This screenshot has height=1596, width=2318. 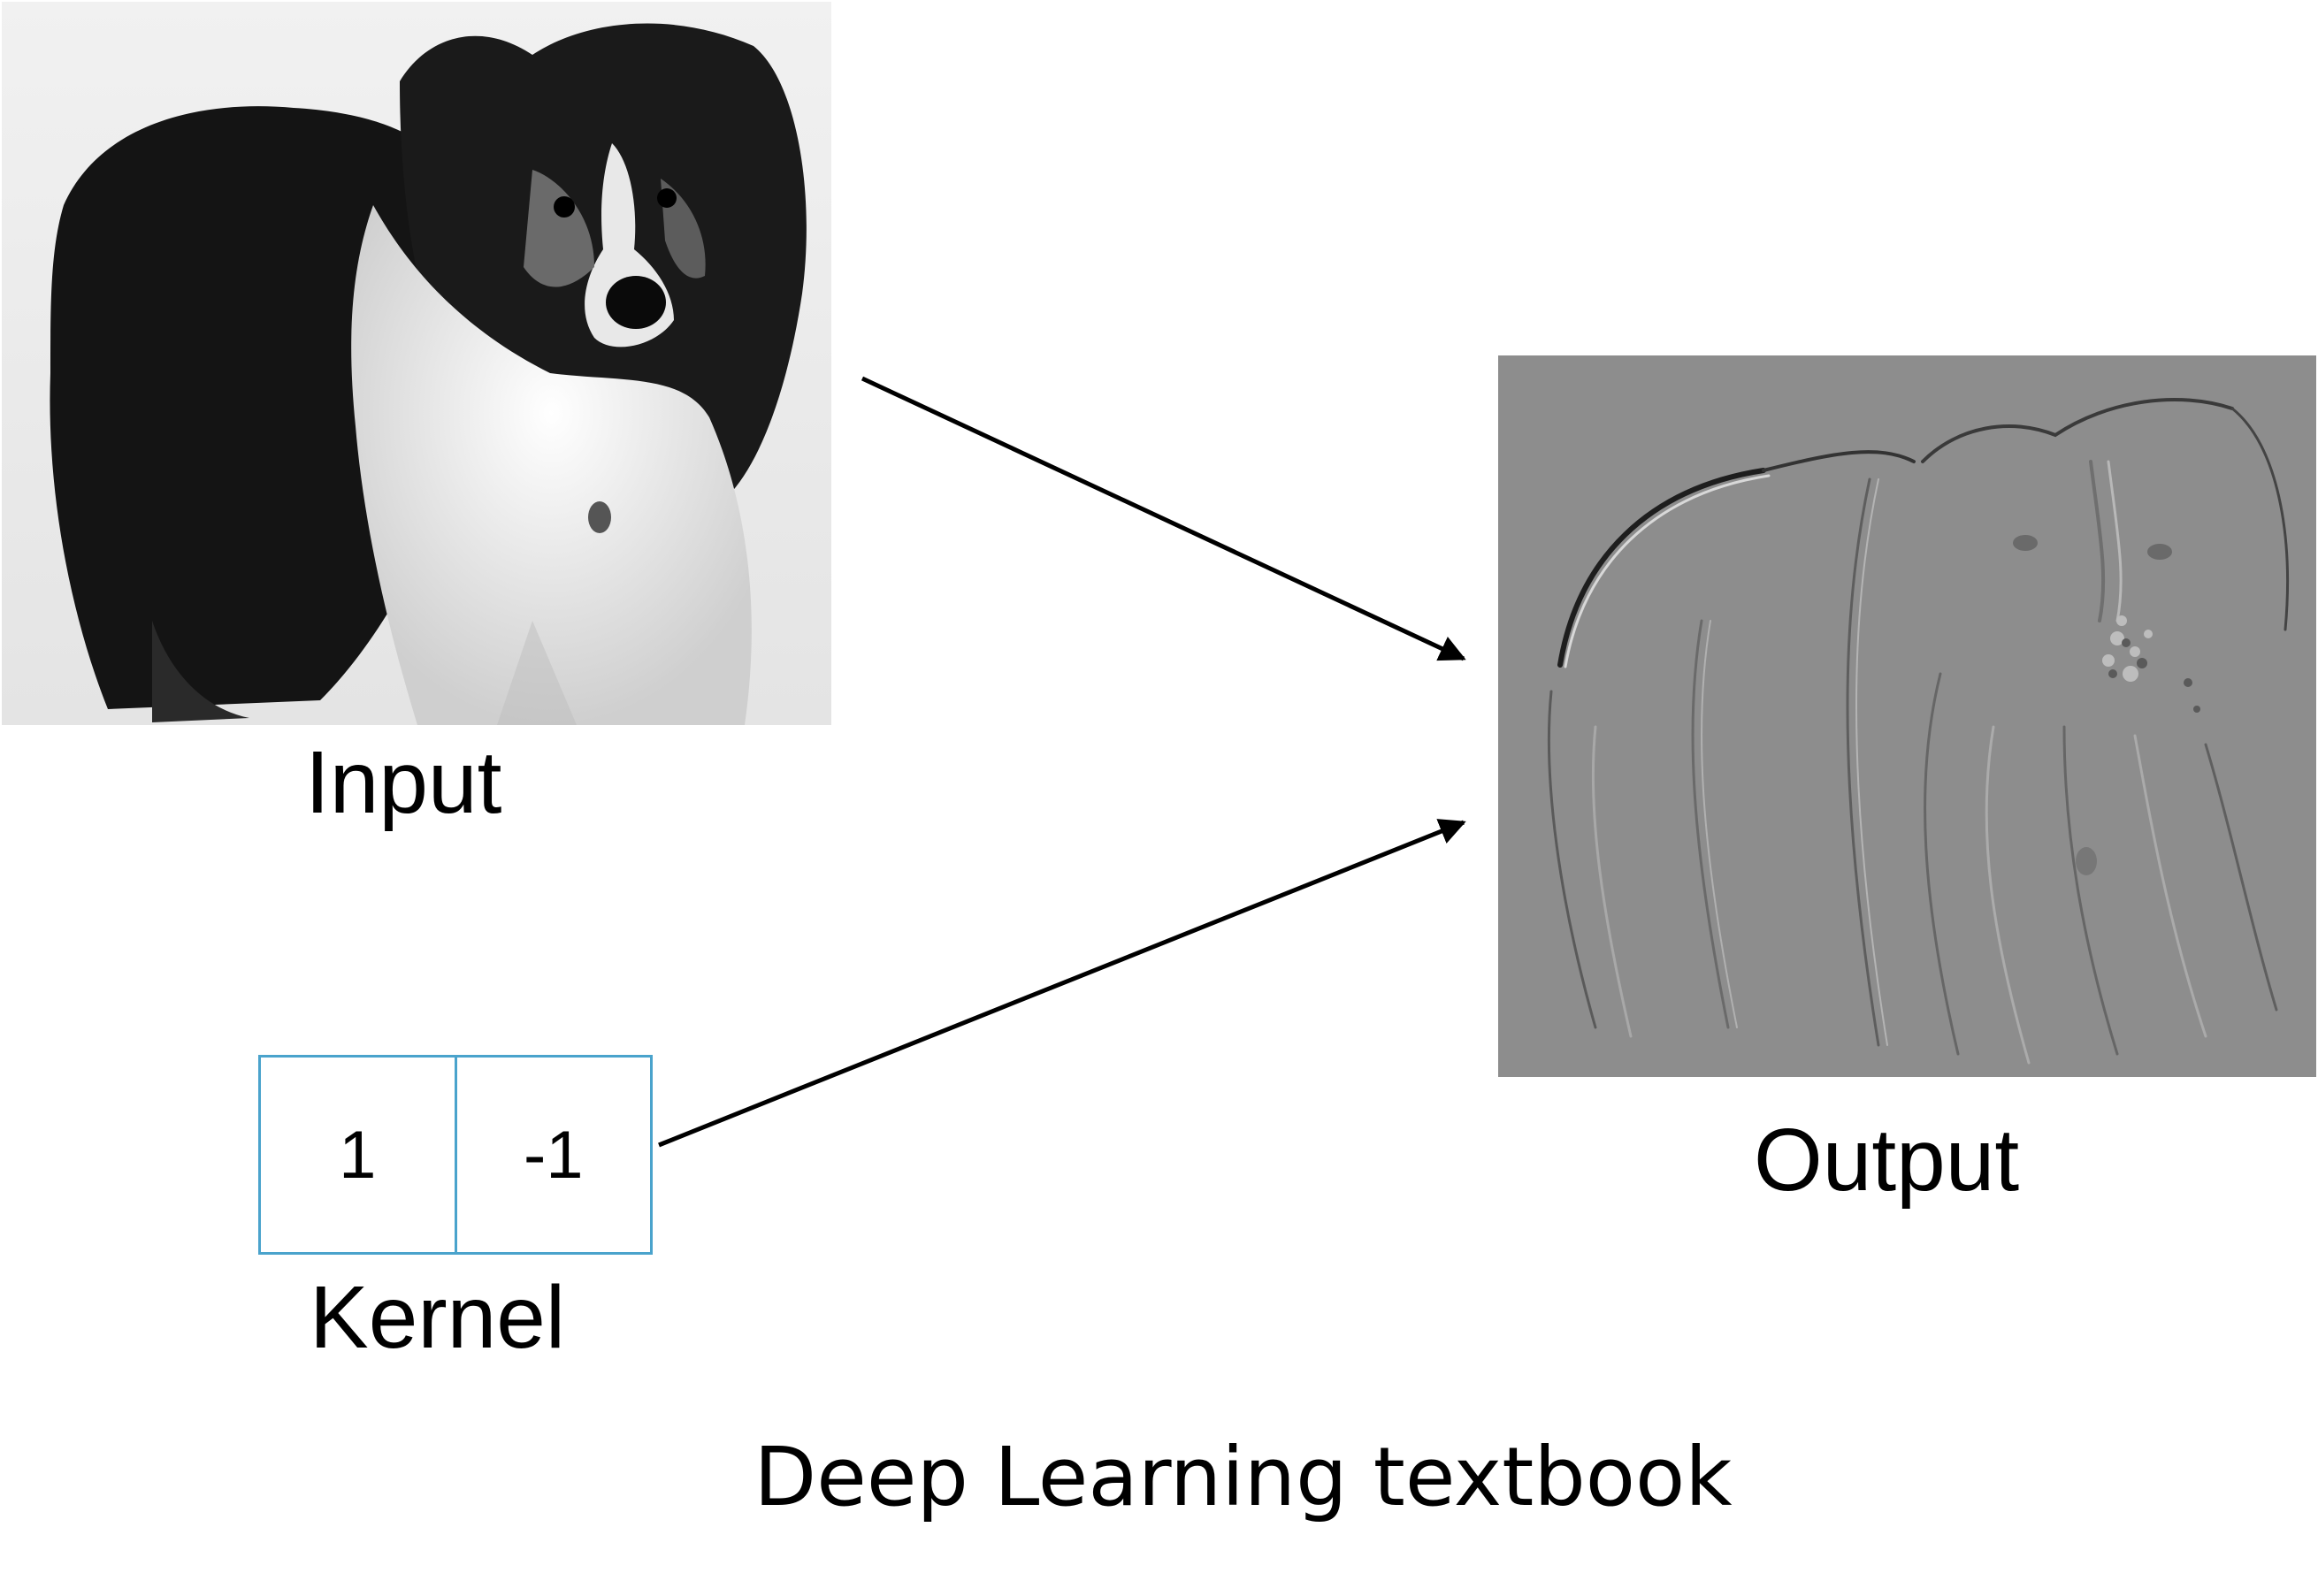 I want to click on kernel-label: Kernel, so click(x=438, y=1317).